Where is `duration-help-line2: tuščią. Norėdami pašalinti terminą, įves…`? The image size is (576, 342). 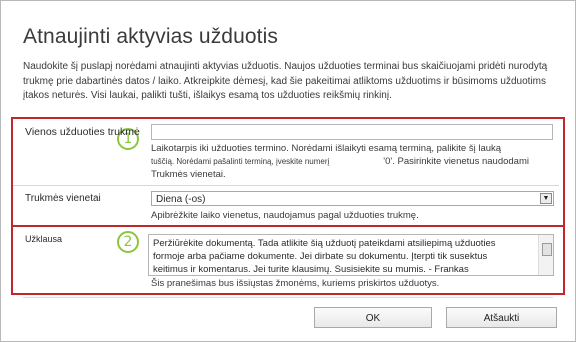
duration-help-line2: tuščią. Norėdami pašalinti terminą, įves… is located at coordinates (351, 161).